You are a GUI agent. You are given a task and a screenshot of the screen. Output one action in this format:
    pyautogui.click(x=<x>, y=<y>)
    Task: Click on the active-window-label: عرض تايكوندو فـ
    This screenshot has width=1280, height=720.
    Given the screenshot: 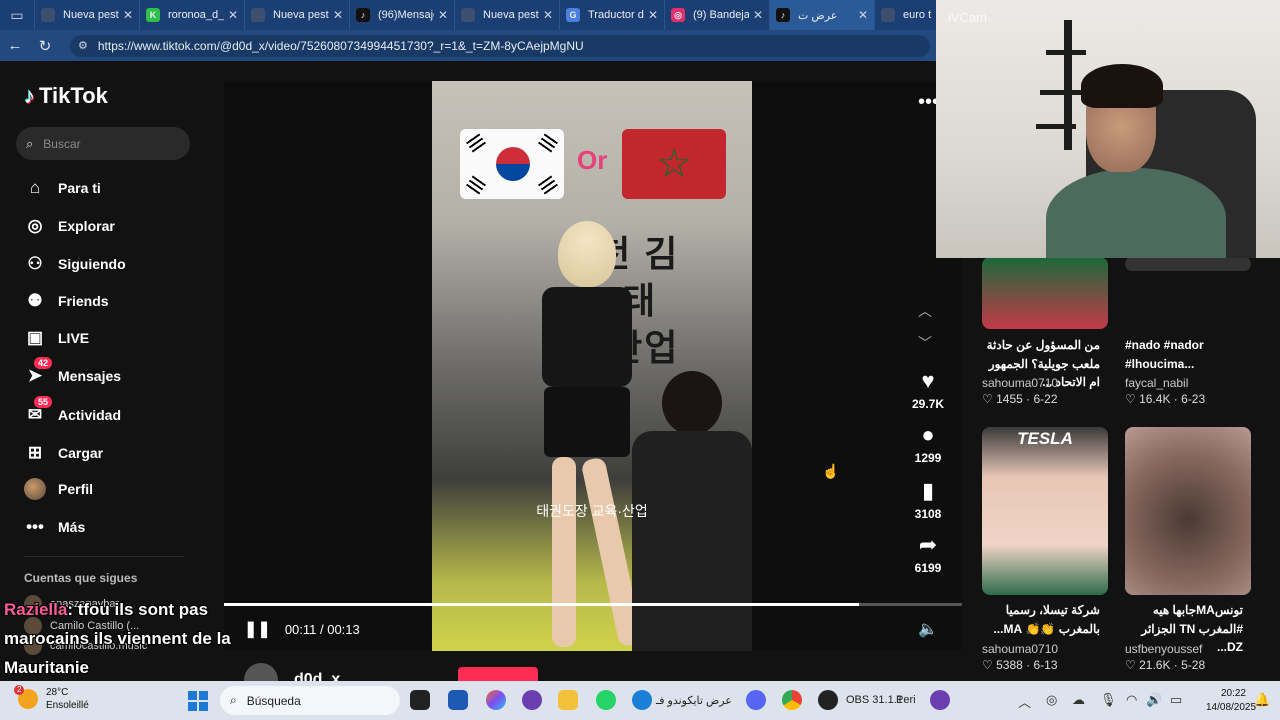 What is the action you would take?
    pyautogui.click(x=694, y=700)
    